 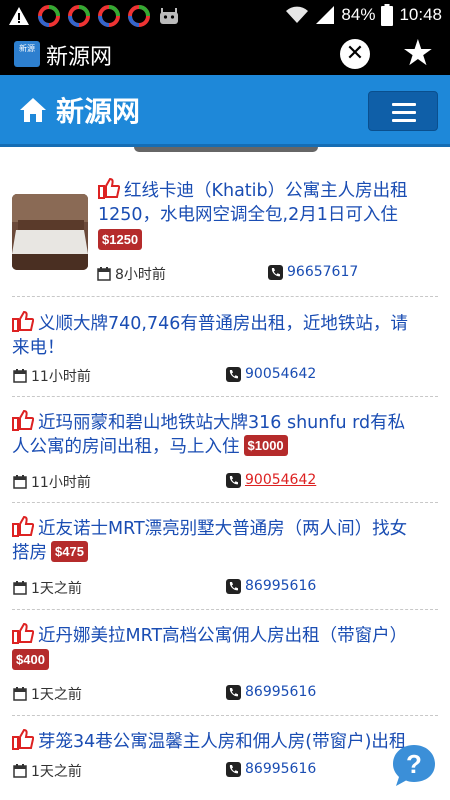 What do you see at coordinates (403, 111) in the screenshot?
I see `menu-button` at bounding box center [403, 111].